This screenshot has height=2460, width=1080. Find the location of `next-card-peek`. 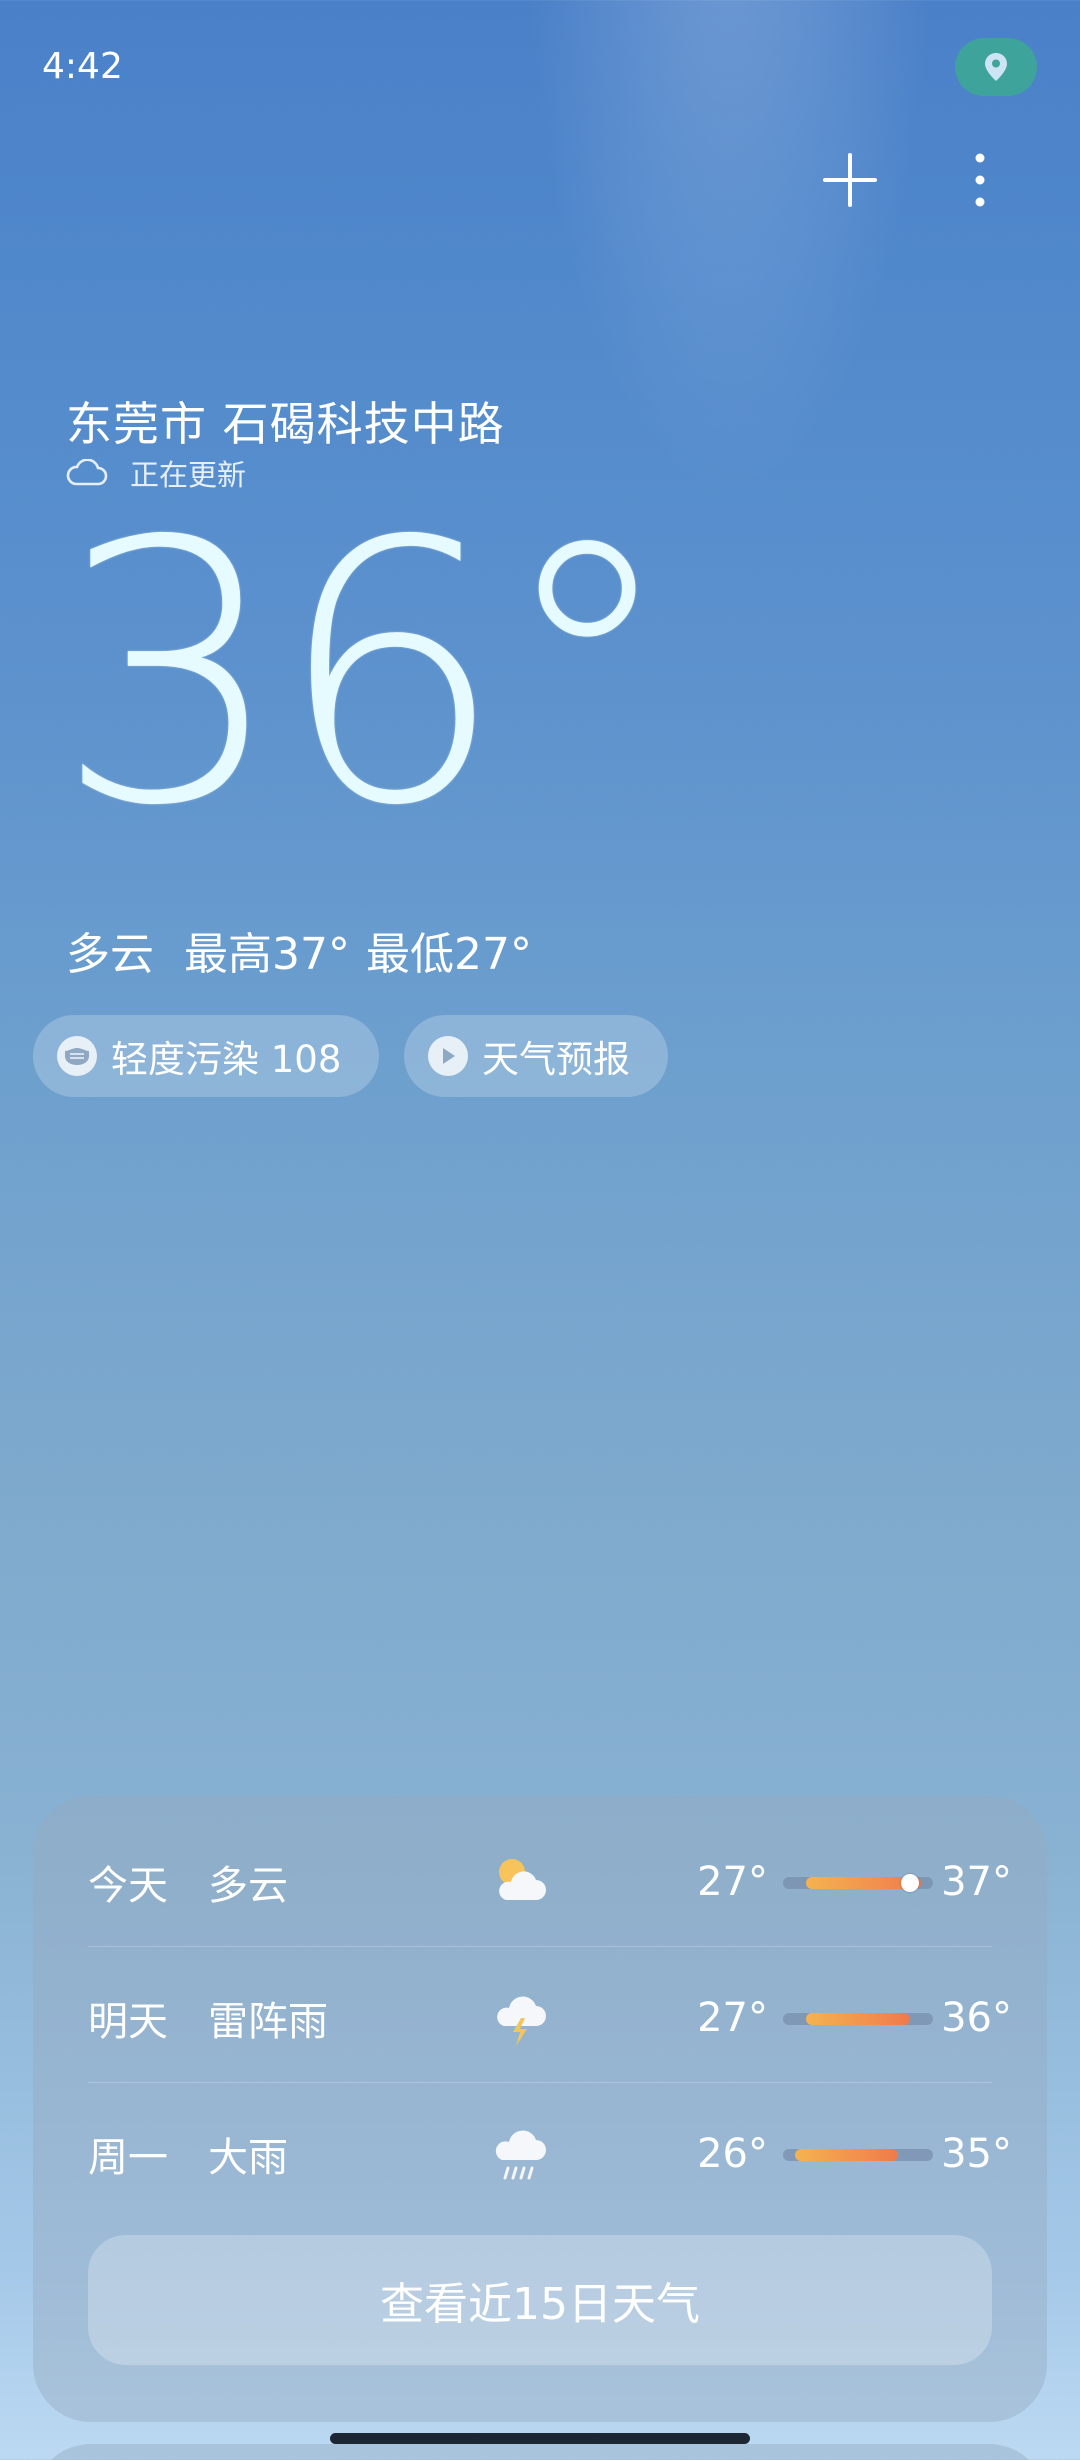

next-card-peek is located at coordinates (540, 2452).